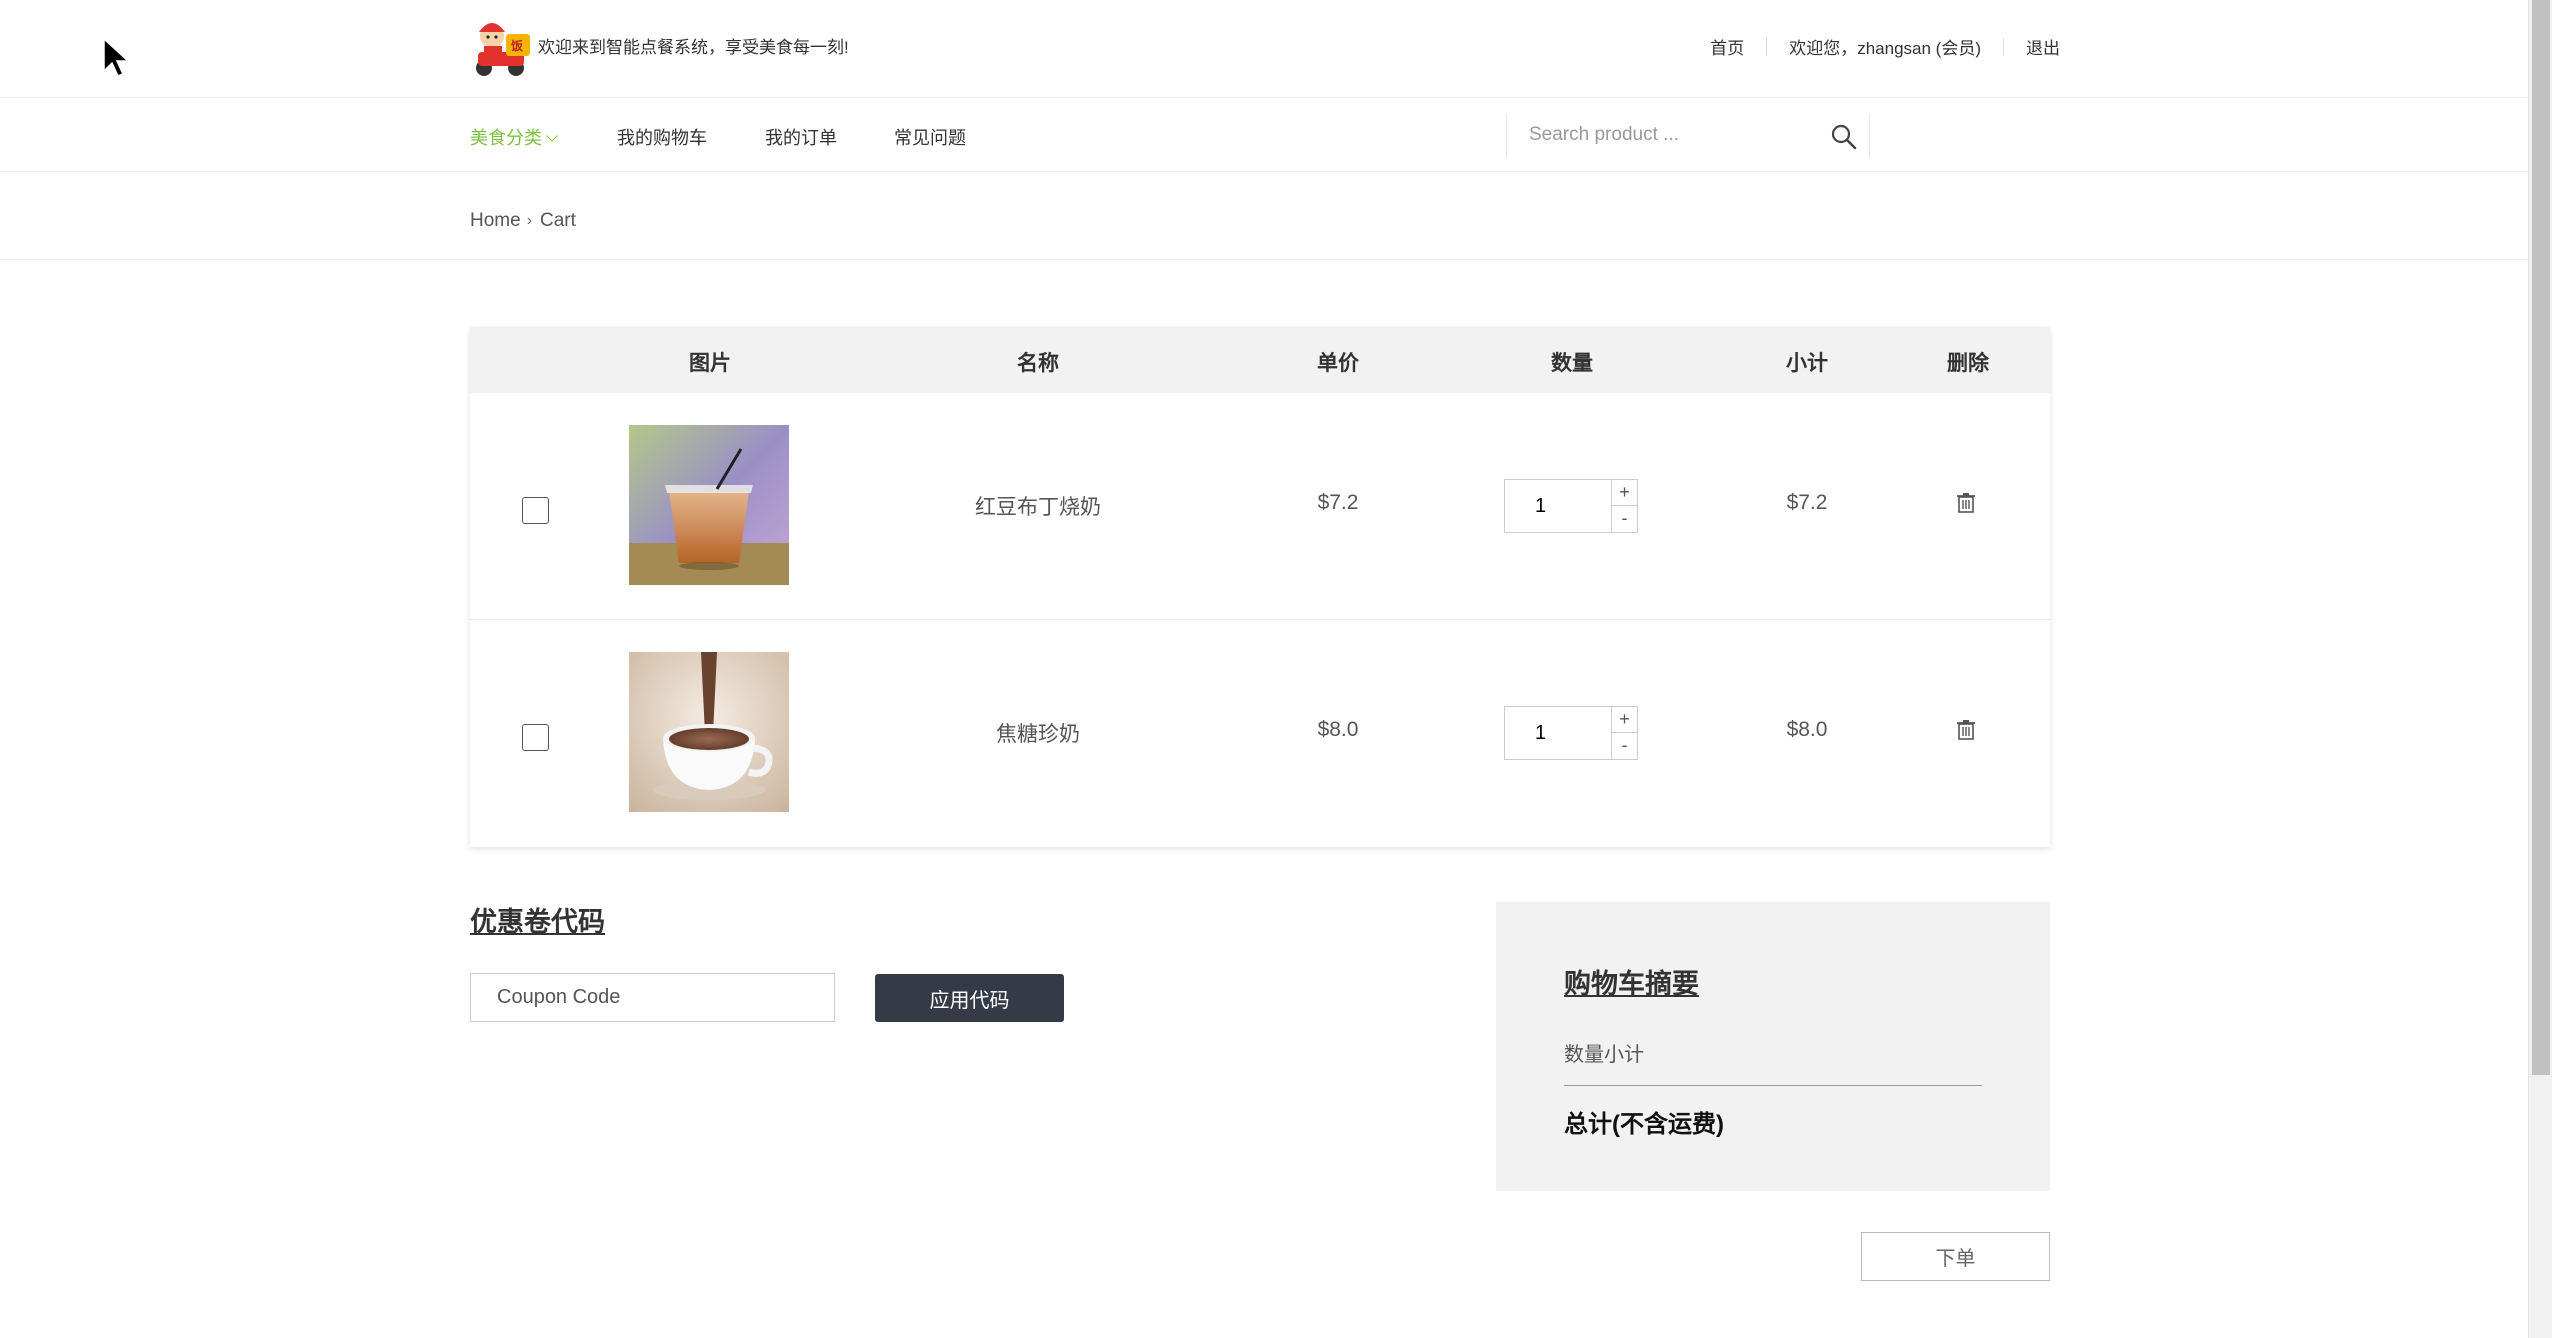  Describe the element at coordinates (801, 137) in the screenshot. I see `nav-item-my-orders: 我的订单` at that location.